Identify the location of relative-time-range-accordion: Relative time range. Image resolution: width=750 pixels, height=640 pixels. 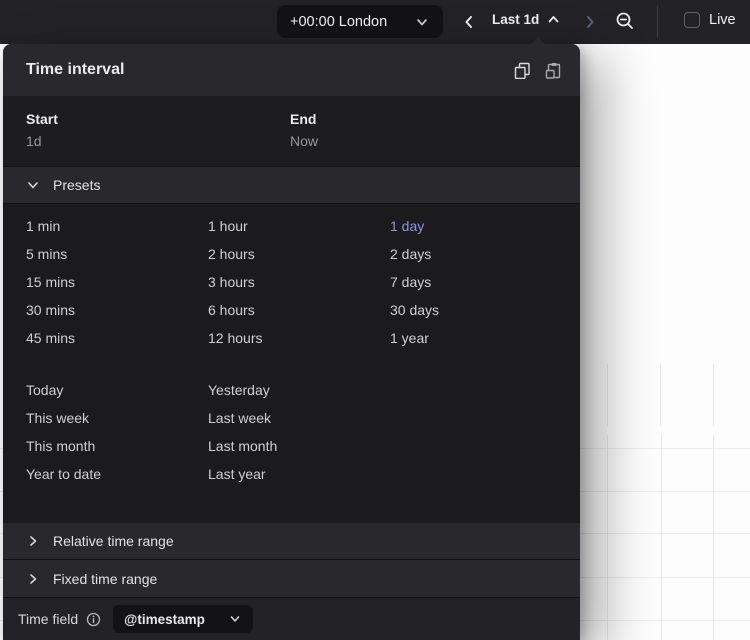
(291, 541).